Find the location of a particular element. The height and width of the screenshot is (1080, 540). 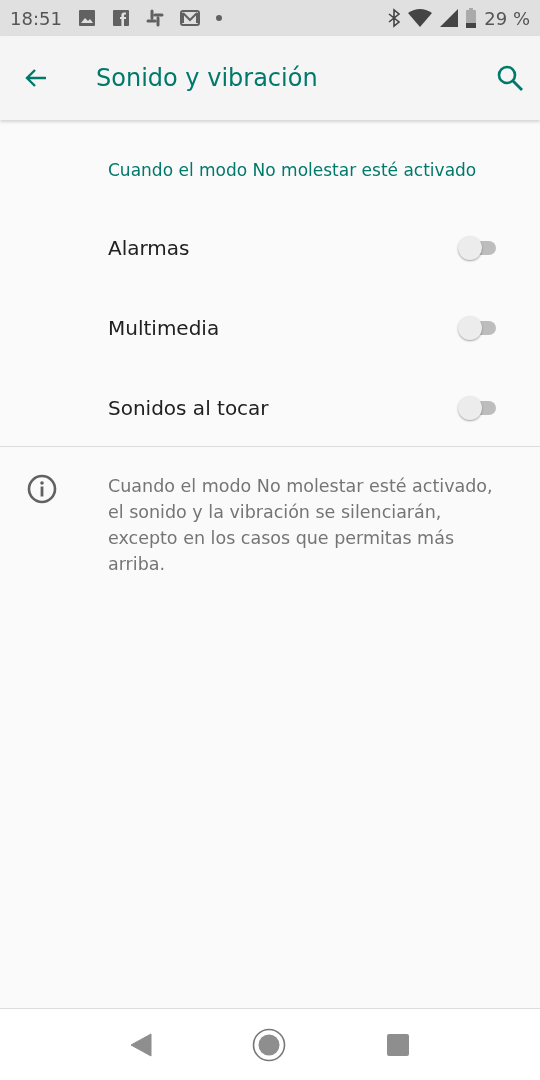

home-button is located at coordinates (269, 1044).